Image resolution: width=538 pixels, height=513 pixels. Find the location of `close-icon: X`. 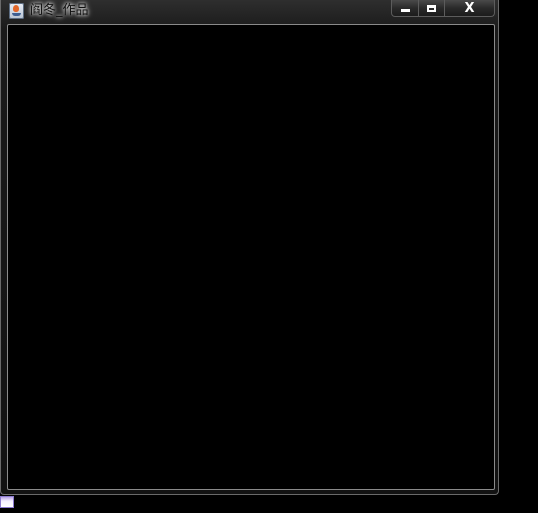

close-icon: X is located at coordinates (469, 8).